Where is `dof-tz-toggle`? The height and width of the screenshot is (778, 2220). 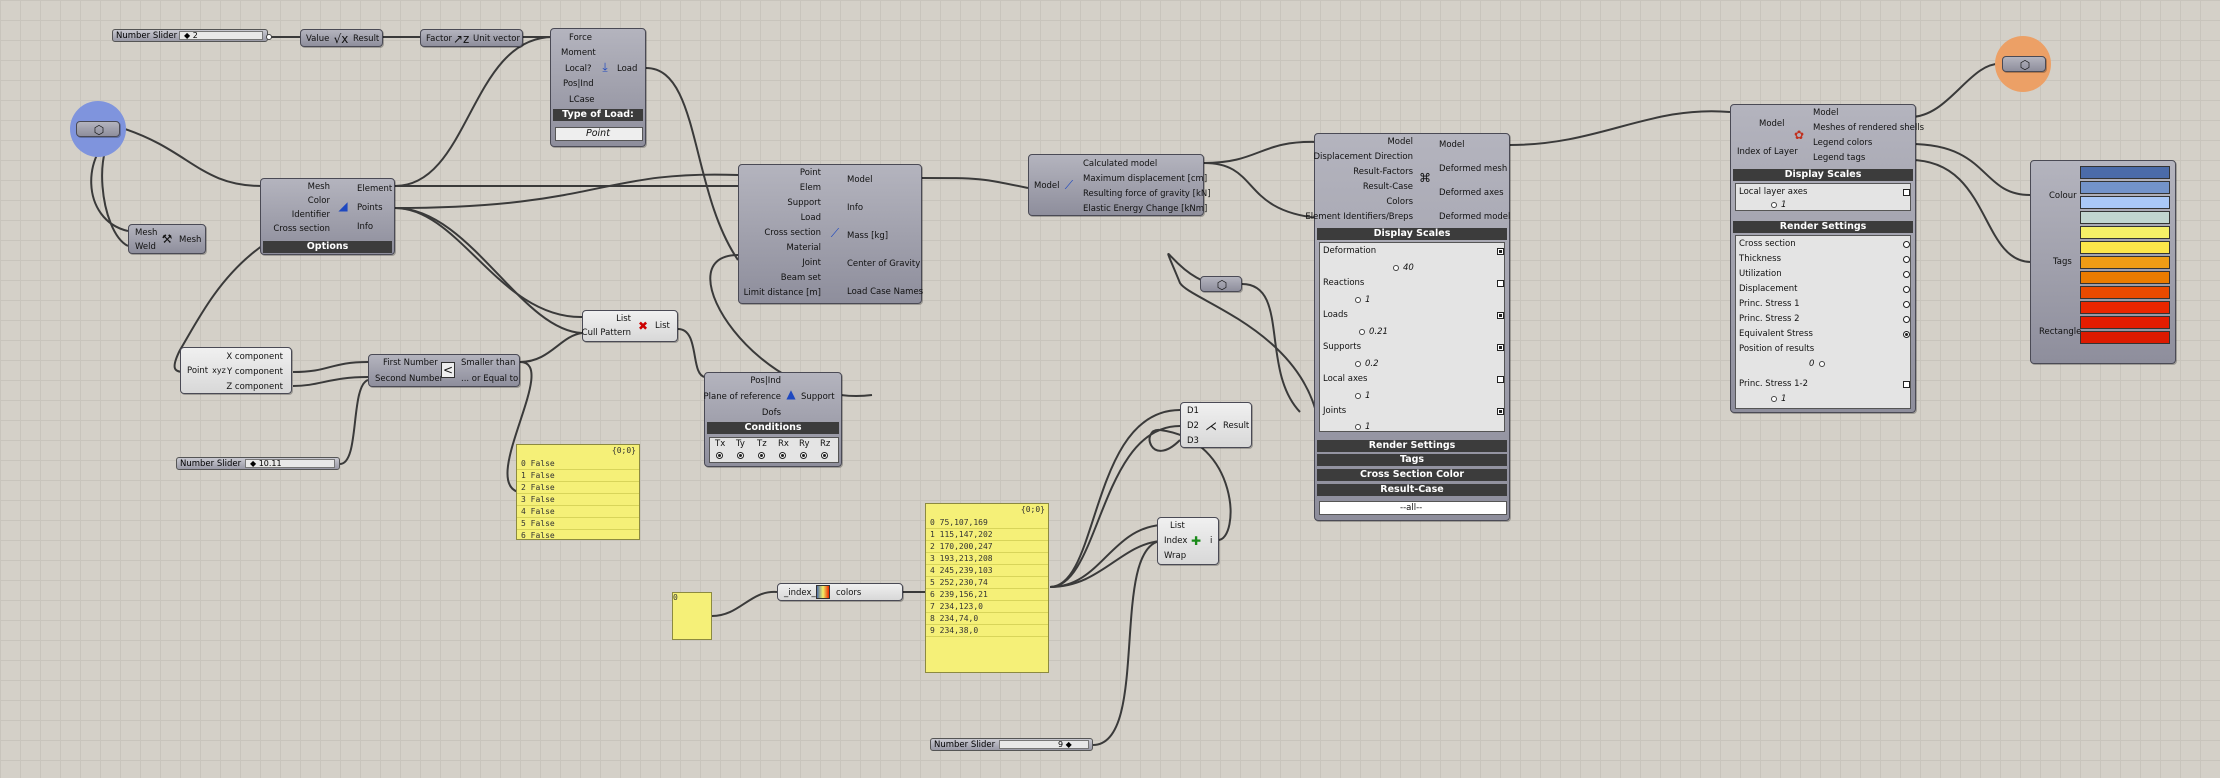 dof-tz-toggle is located at coordinates (761, 455).